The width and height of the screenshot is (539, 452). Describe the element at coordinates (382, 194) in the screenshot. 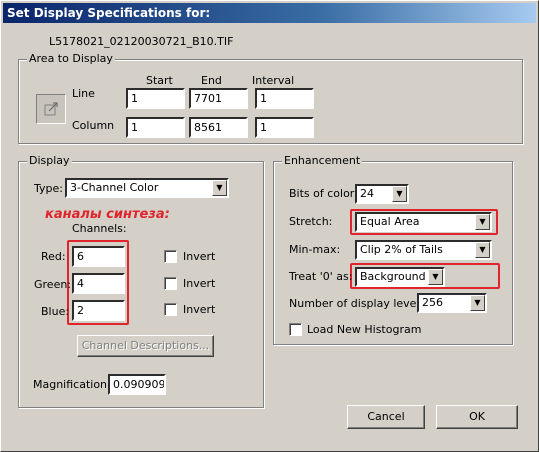

I see `bits-of-color-select: 24 ▼` at that location.